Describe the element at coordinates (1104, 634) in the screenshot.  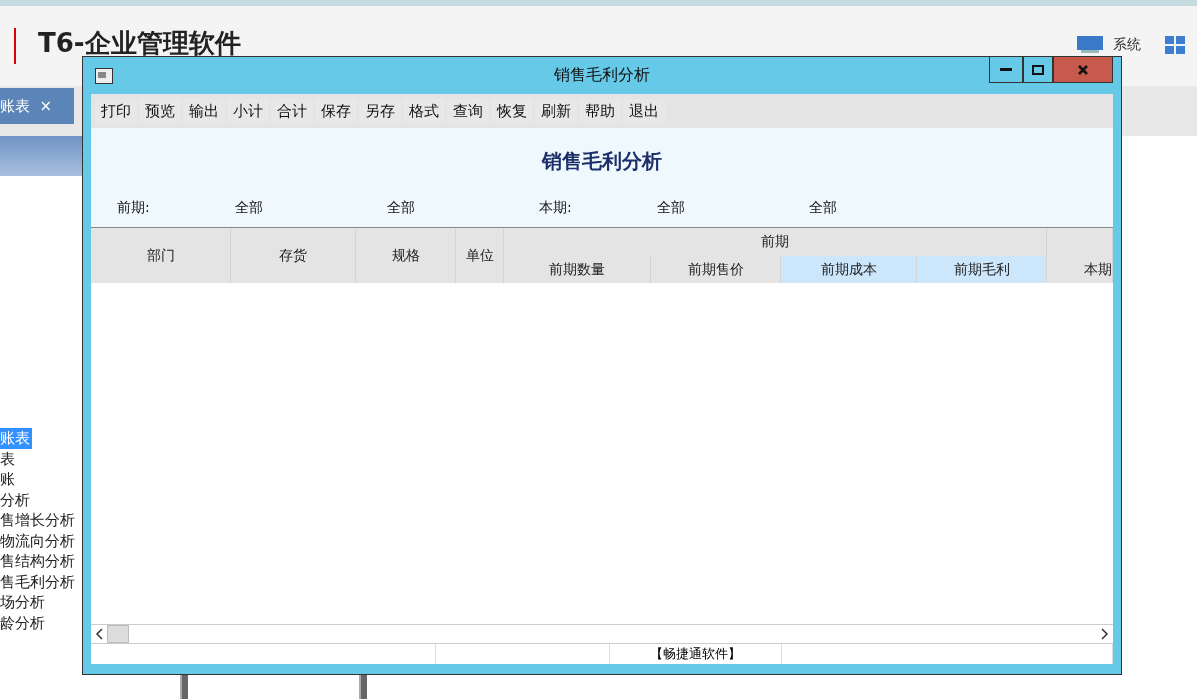
I see `scroll-right-icon` at that location.